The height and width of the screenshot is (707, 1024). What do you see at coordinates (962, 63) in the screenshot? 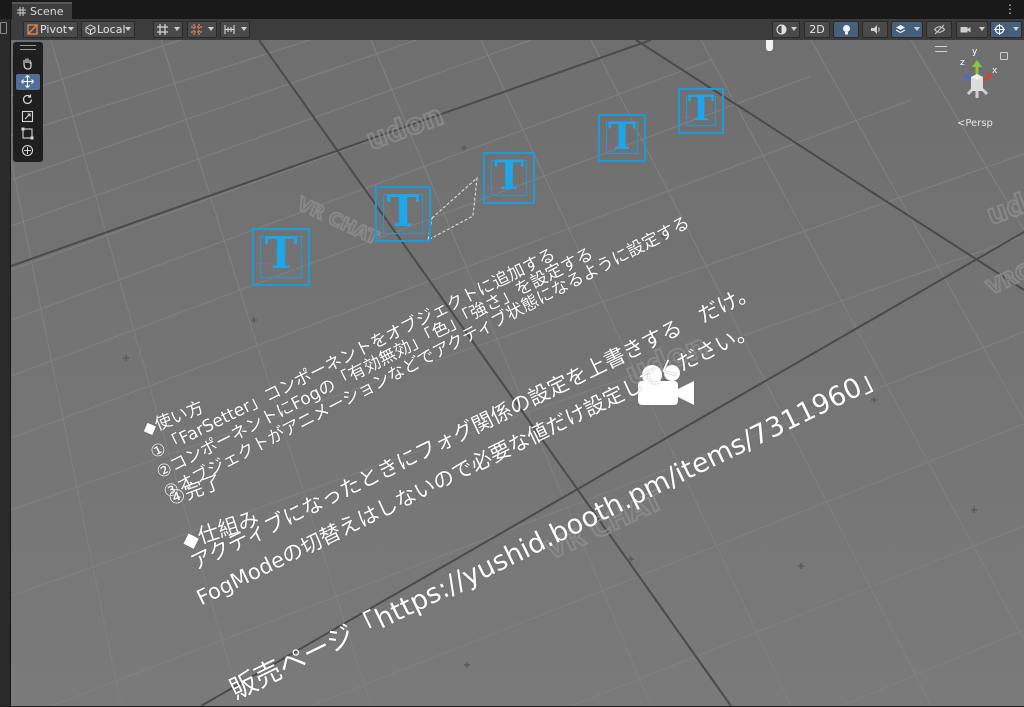
I see `gizmo-z-label: z` at bounding box center [962, 63].